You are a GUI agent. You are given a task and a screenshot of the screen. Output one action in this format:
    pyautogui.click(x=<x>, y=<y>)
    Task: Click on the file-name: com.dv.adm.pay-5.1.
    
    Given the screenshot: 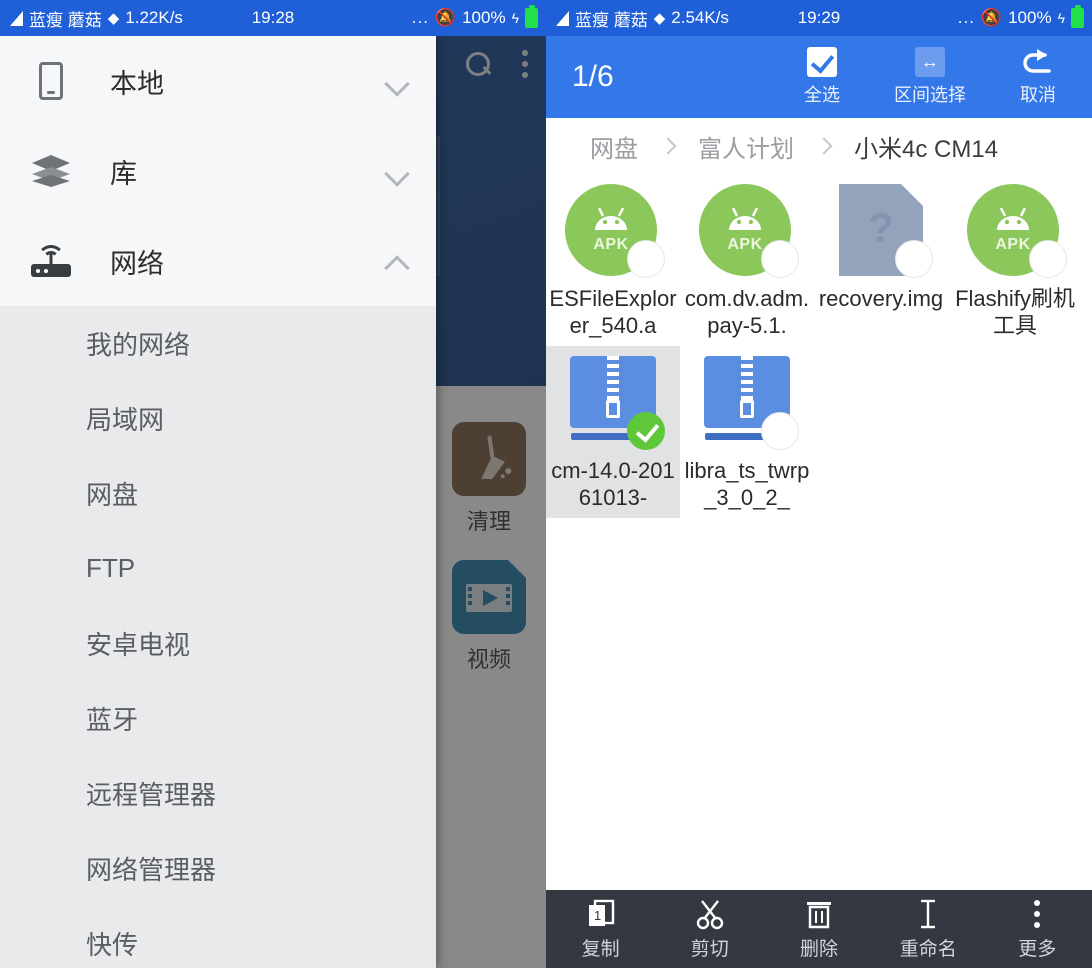 What is the action you would take?
    pyautogui.click(x=747, y=312)
    